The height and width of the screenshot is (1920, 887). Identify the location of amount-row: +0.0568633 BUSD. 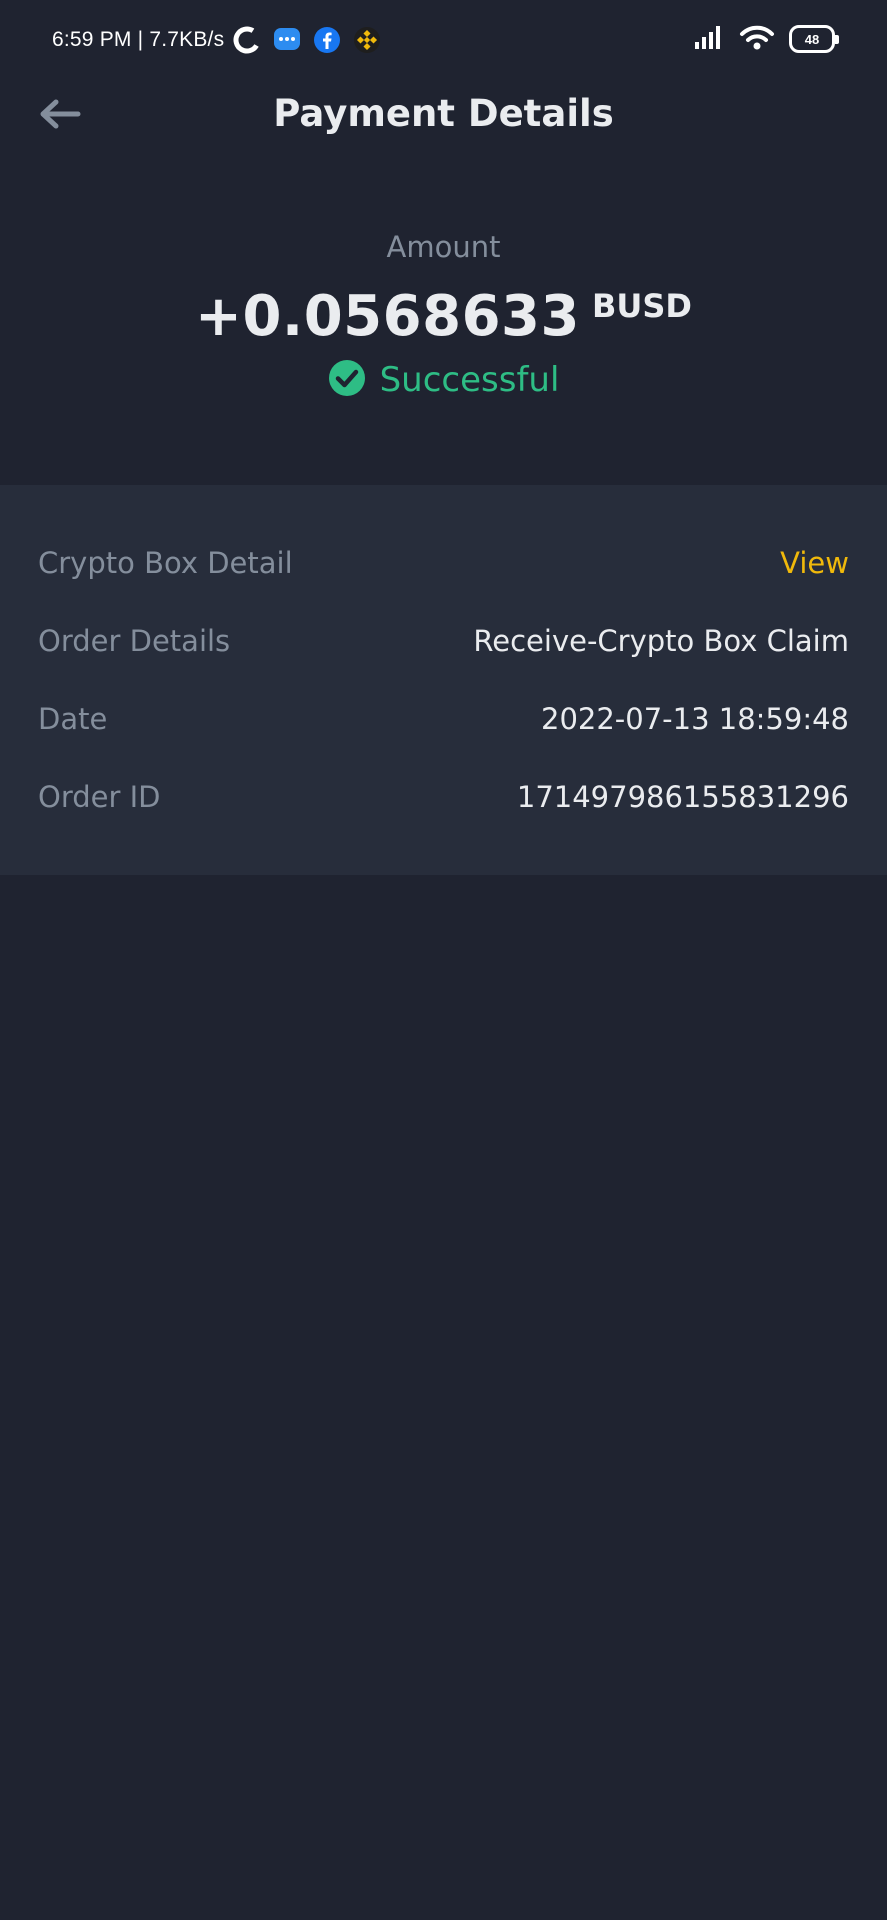
(443, 316).